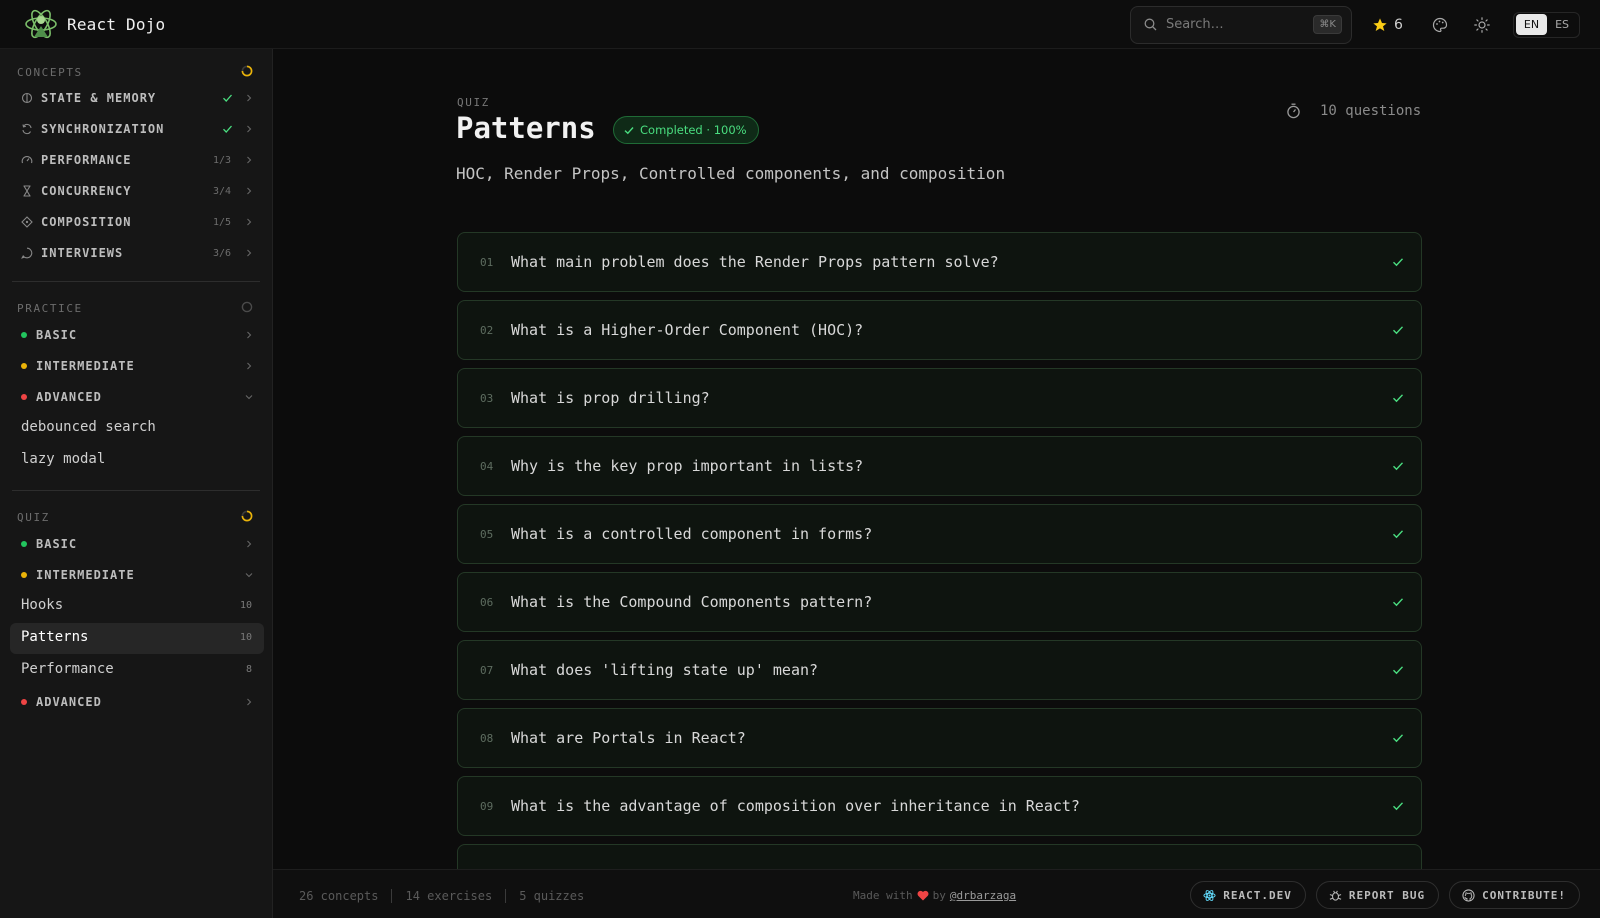 The width and height of the screenshot is (1600, 918). Describe the element at coordinates (116, 24) in the screenshot. I see `app-name: React Dojo` at that location.